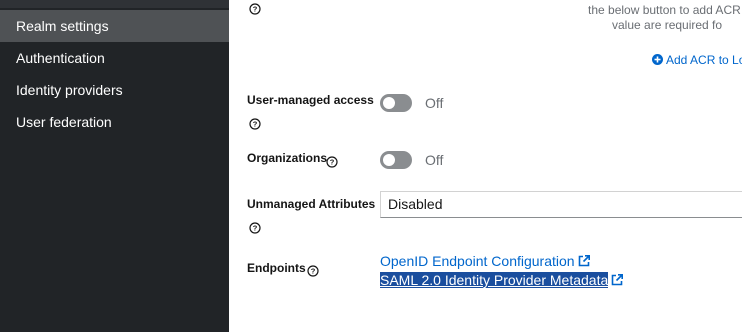 The image size is (742, 332). I want to click on sidebar-item-realm-settings: Realm settings, so click(114, 26).